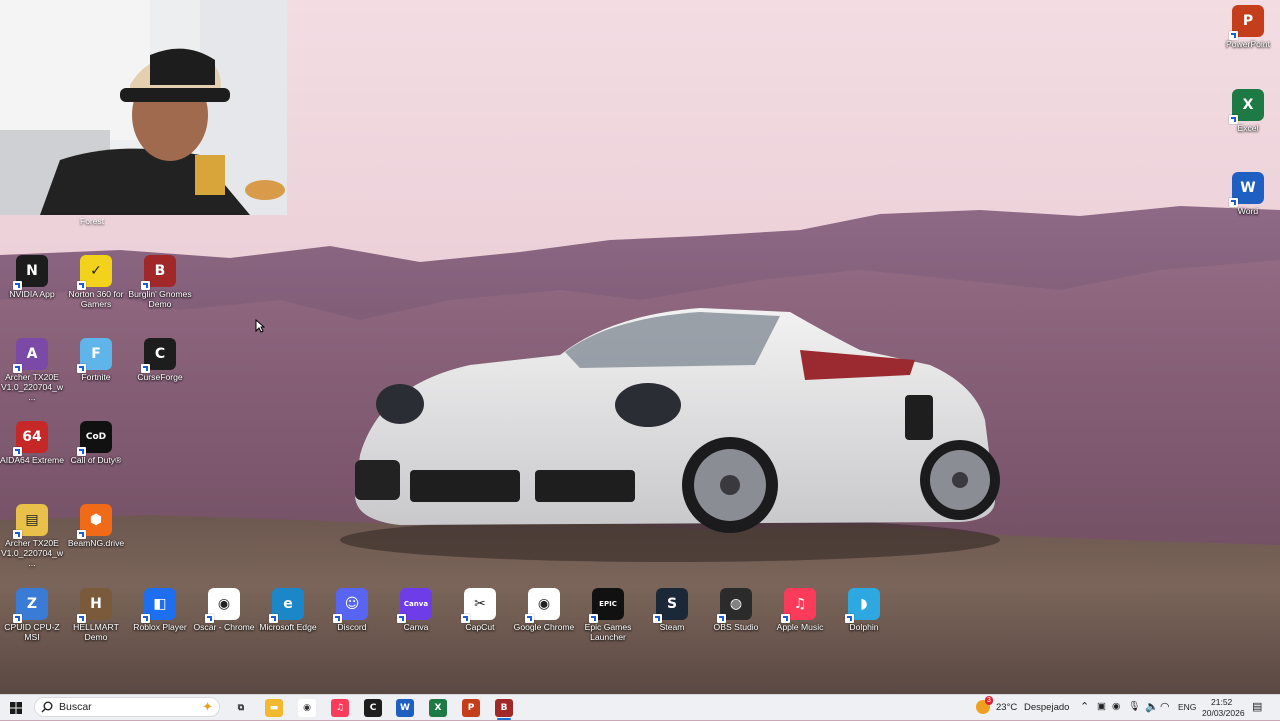 Image resolution: width=1280 pixels, height=721 pixels. I want to click on desktop-icon-label: Oscar - Chrome, so click(224, 627).